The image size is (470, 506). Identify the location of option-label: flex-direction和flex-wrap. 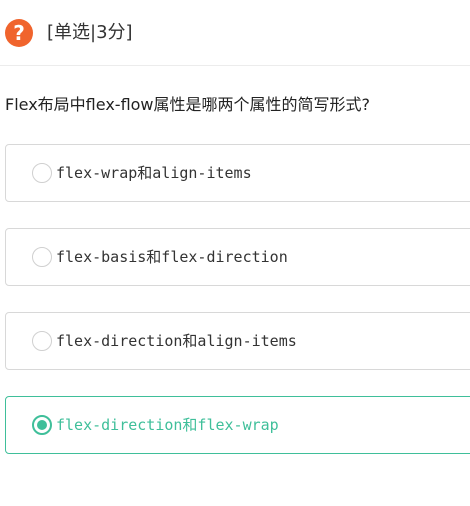
(167, 425).